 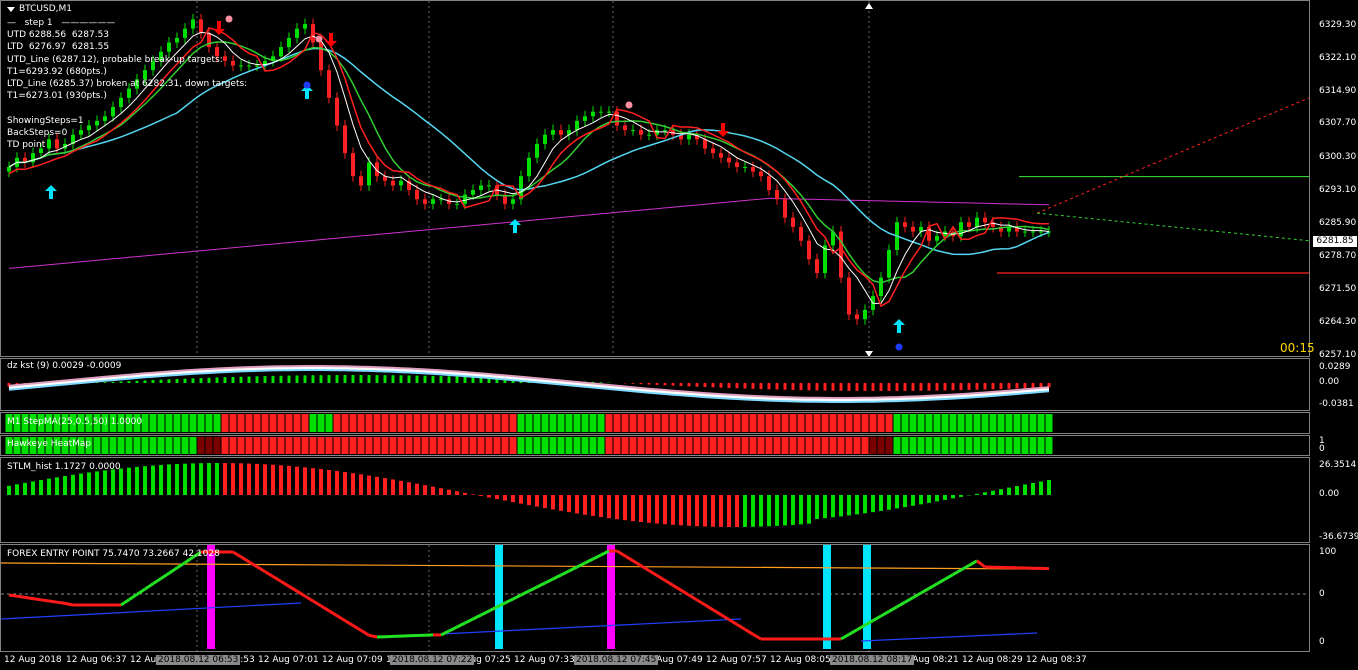 What do you see at coordinates (1322, 449) in the screenshot?
I see `heatmap-axis-bottom: 0` at bounding box center [1322, 449].